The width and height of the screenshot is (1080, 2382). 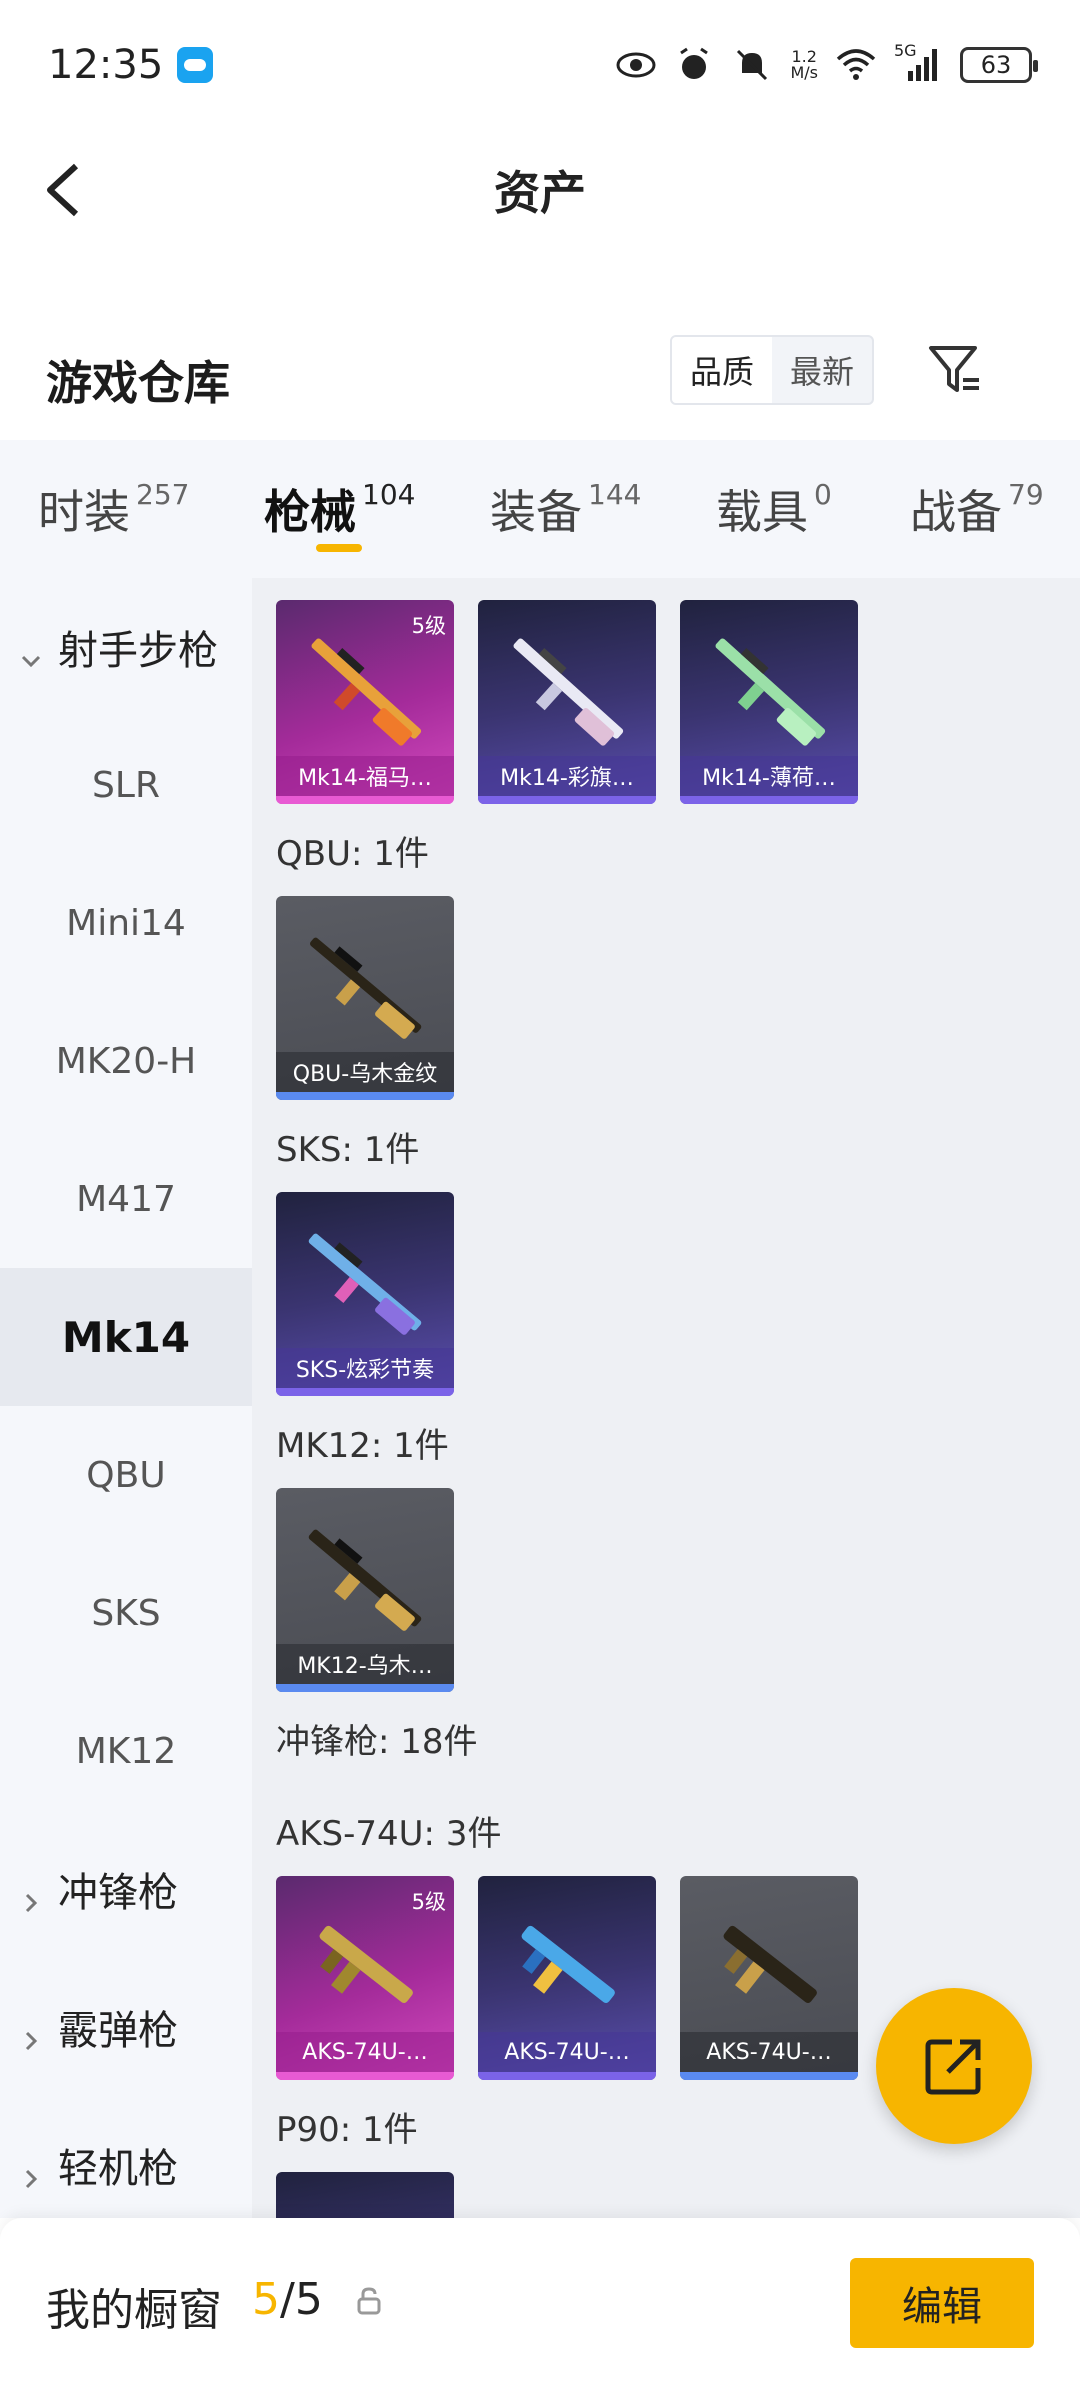 I want to click on network-type: 5G, so click(x=905, y=50).